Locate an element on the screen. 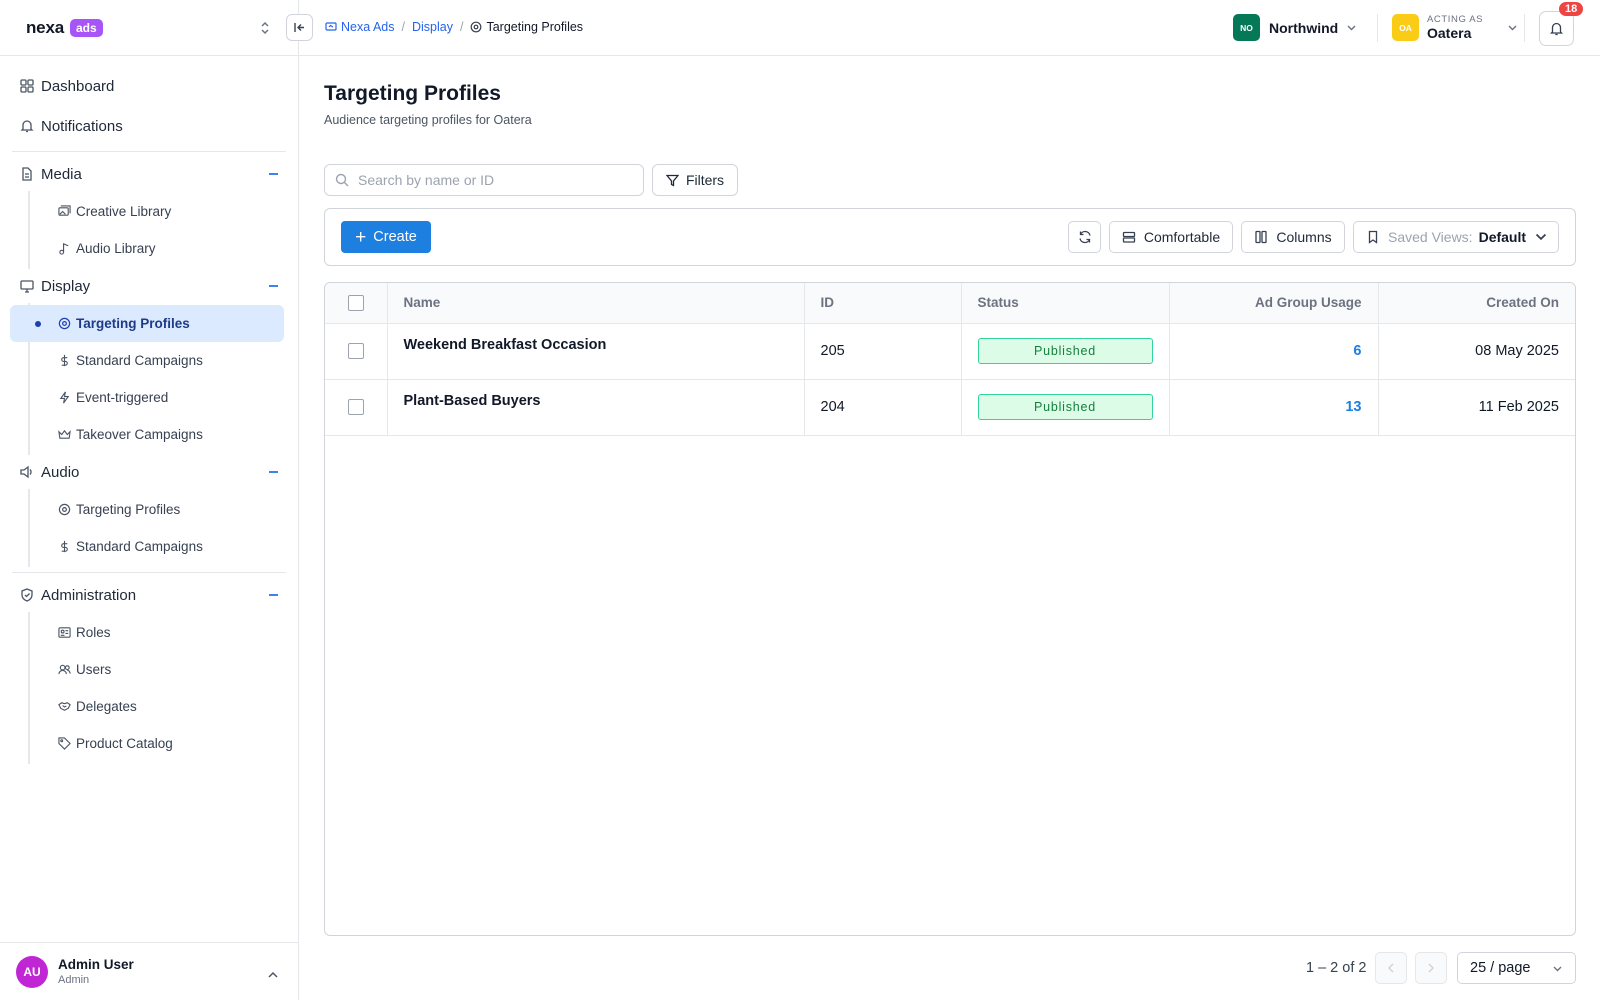  column-header-ad-group-usage: Ad Group Usage is located at coordinates (1274, 303).